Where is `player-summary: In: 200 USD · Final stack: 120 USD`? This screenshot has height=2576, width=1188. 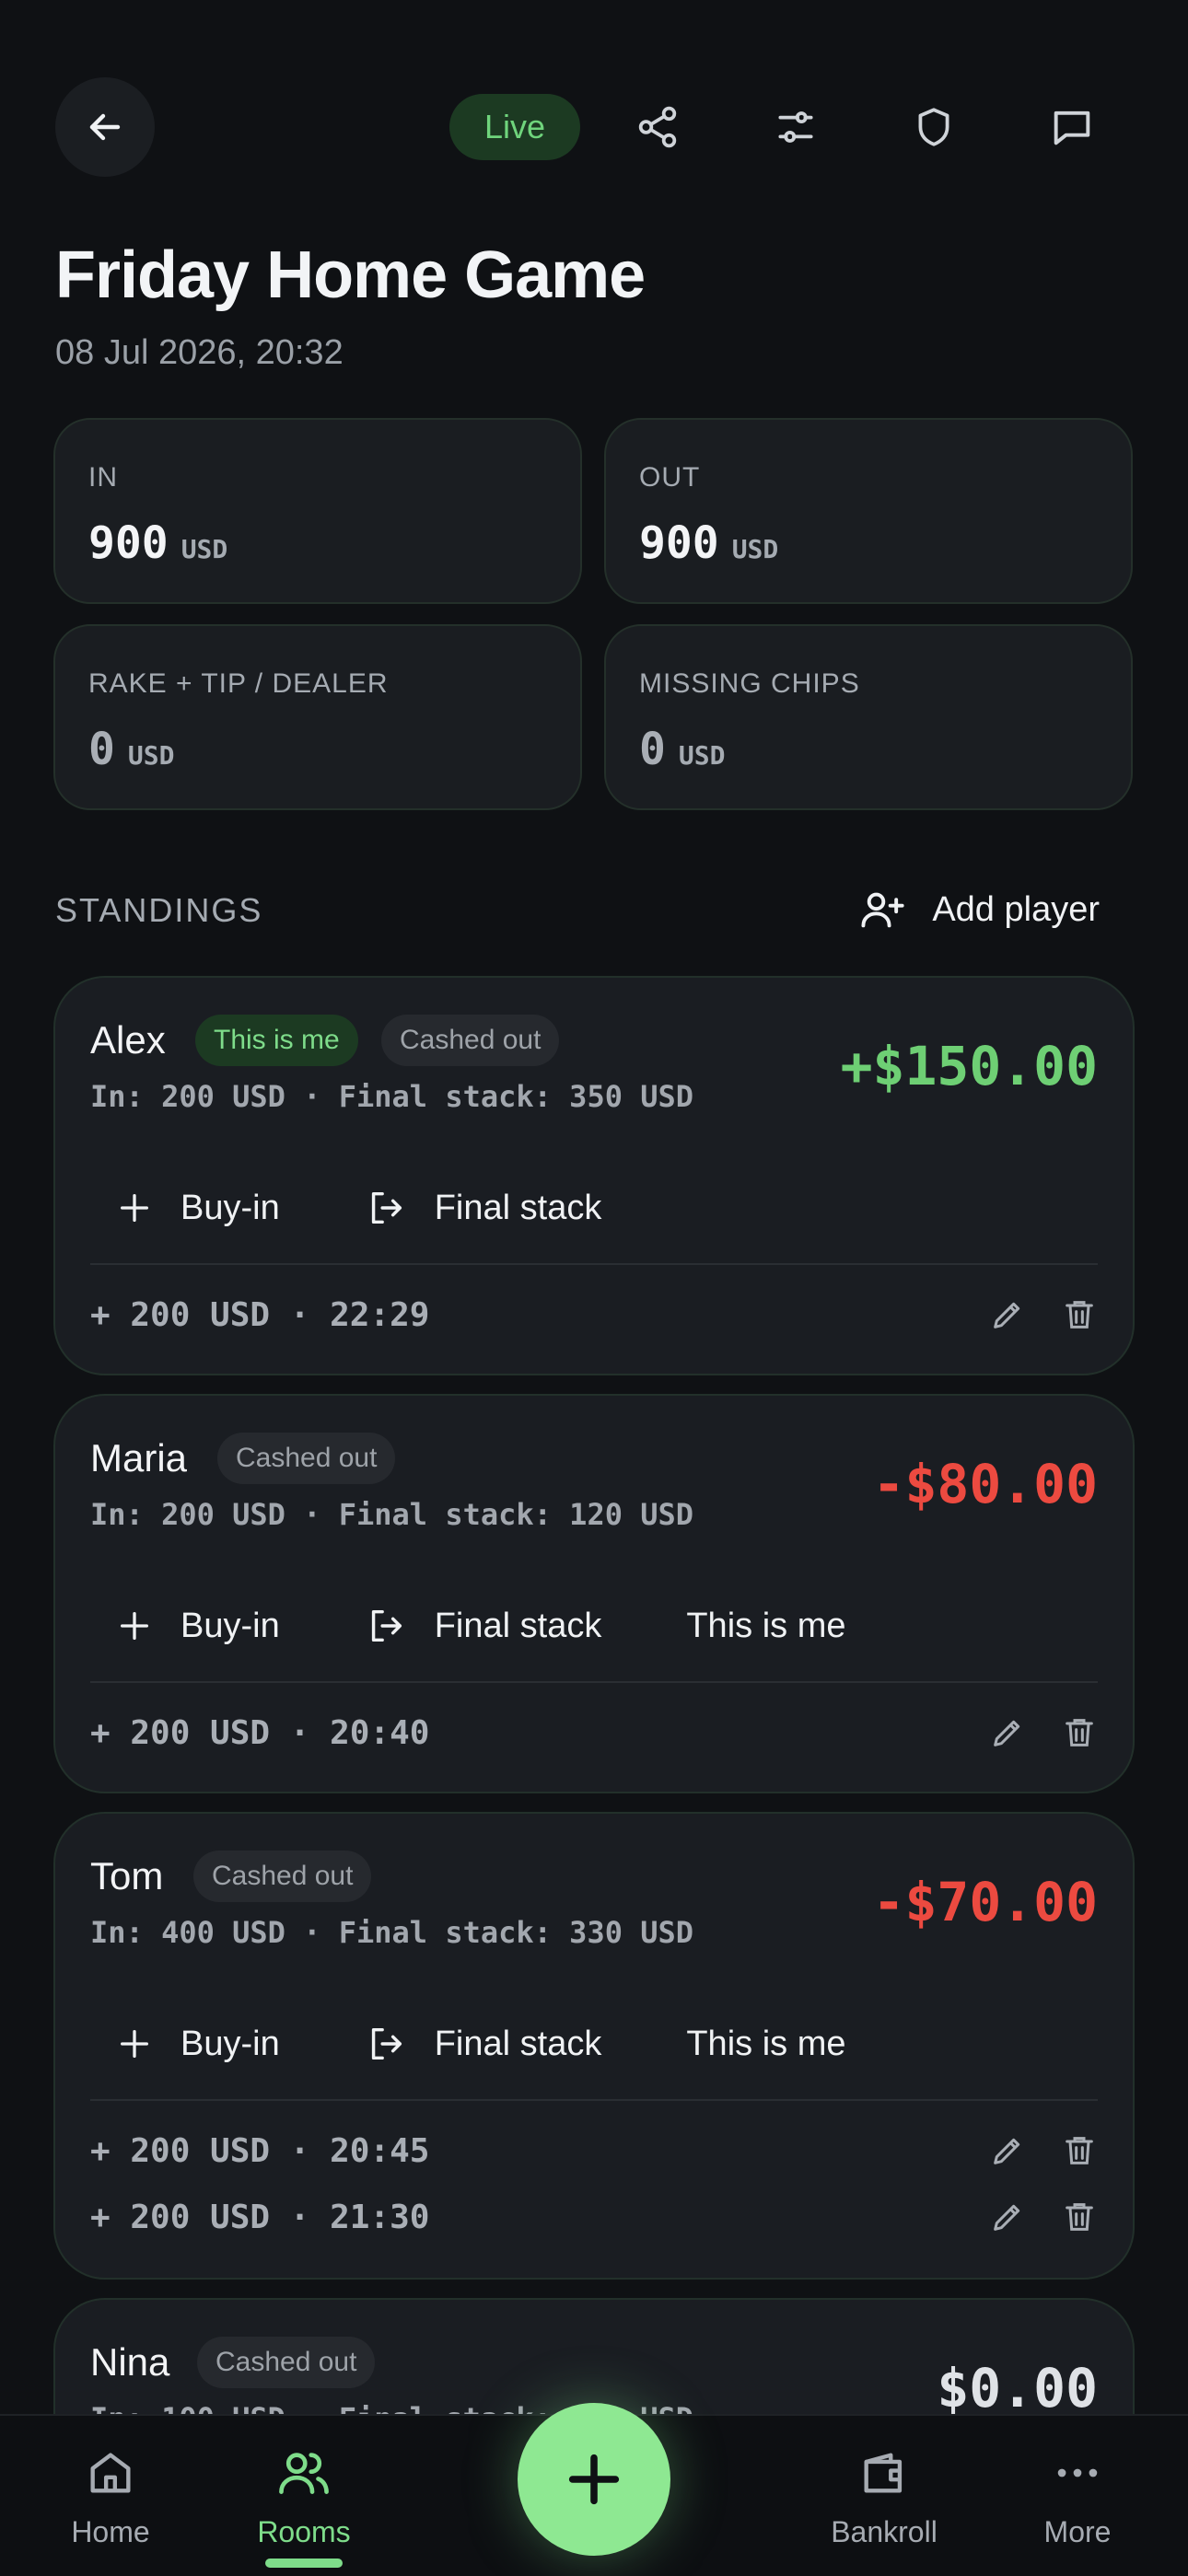
player-summary: In: 200 USD · Final stack: 120 USD is located at coordinates (392, 1514).